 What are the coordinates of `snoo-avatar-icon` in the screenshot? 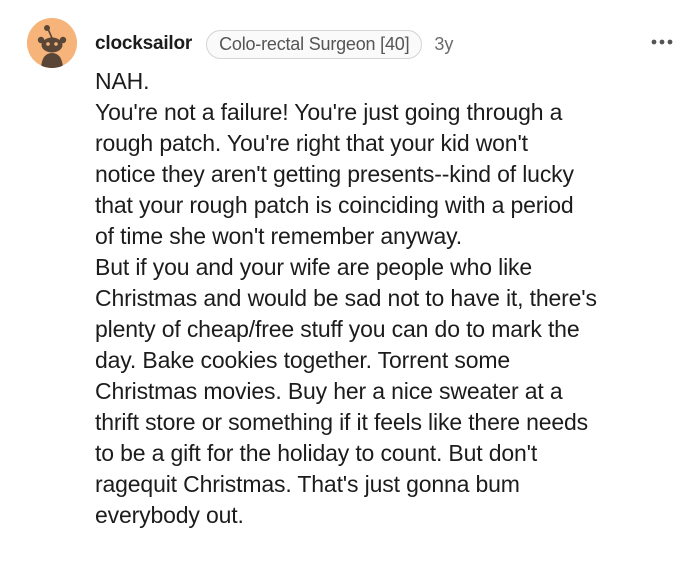 It's located at (52, 43).